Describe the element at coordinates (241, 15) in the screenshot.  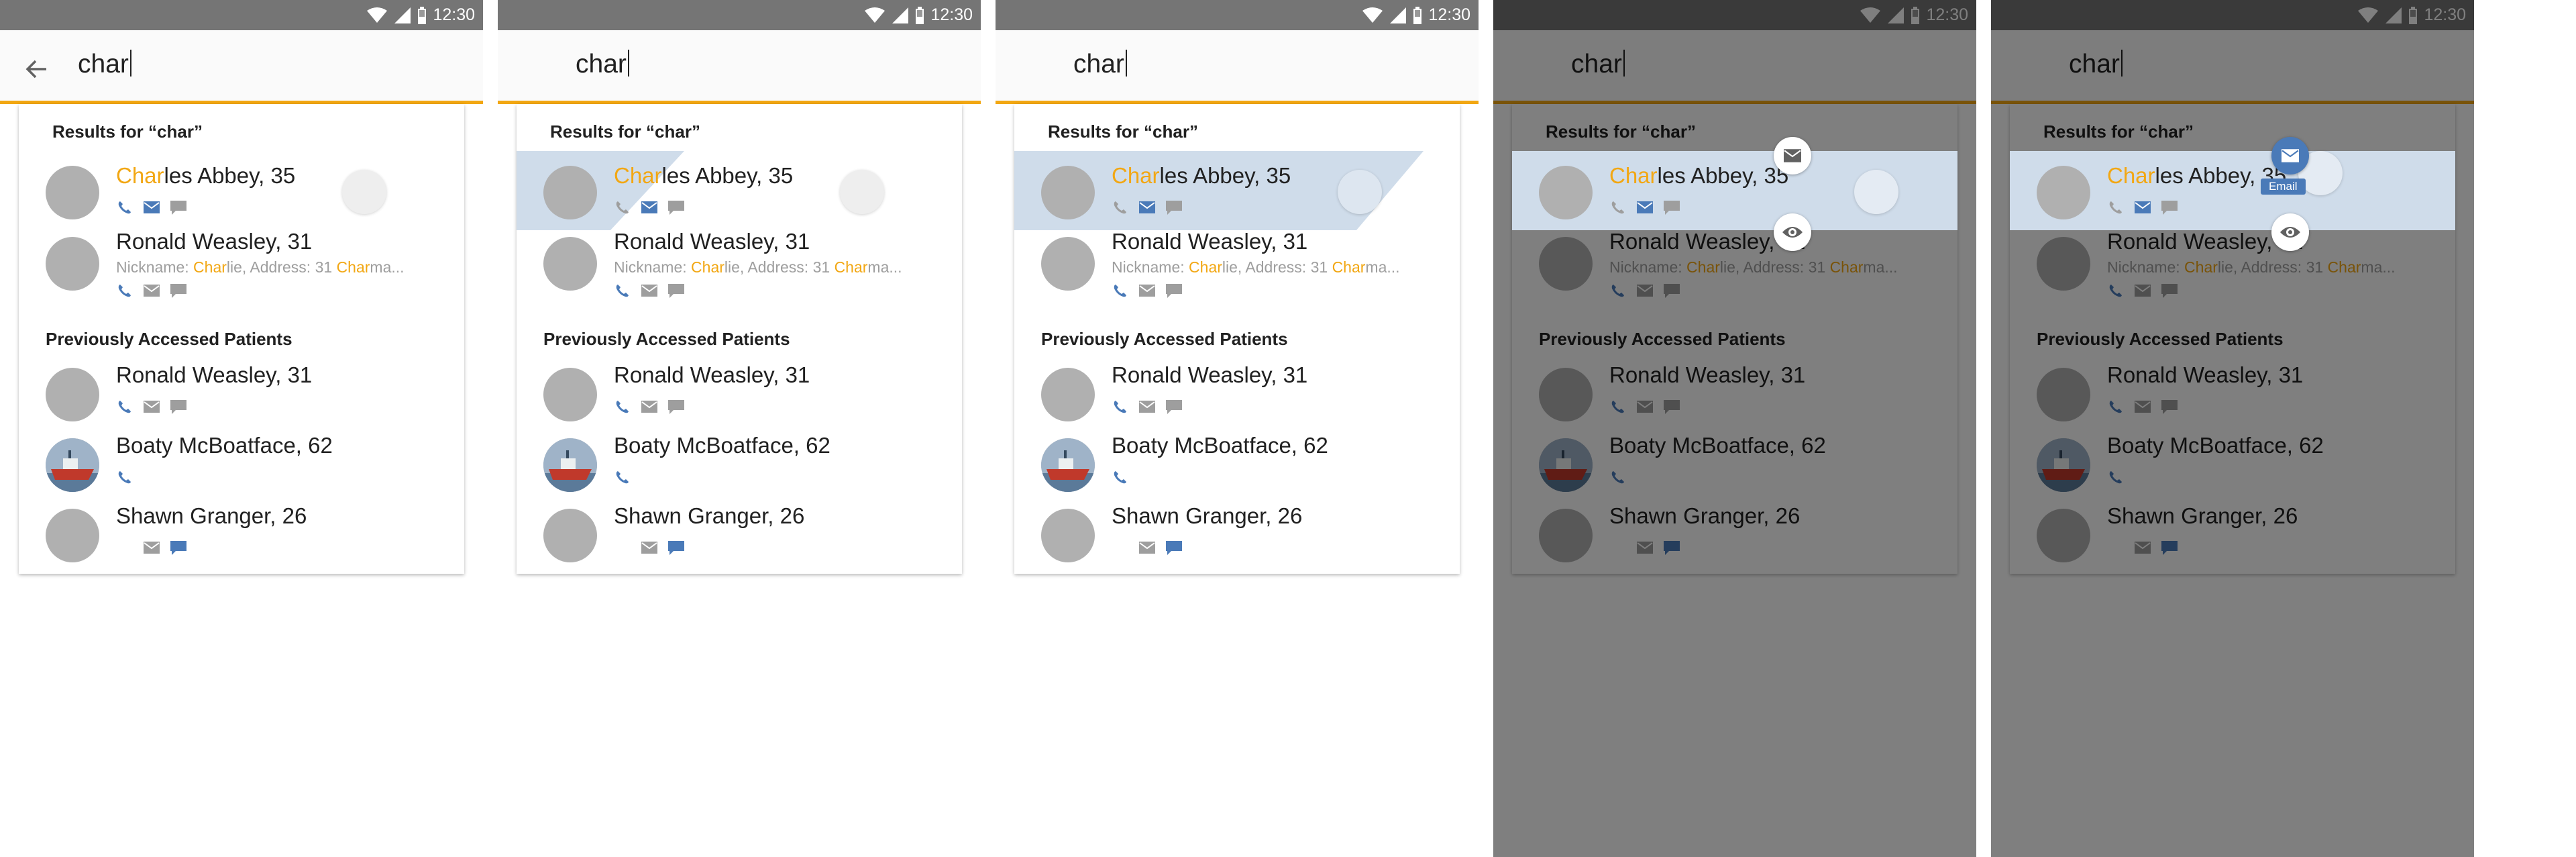
I see `status-bar: 12:30` at that location.